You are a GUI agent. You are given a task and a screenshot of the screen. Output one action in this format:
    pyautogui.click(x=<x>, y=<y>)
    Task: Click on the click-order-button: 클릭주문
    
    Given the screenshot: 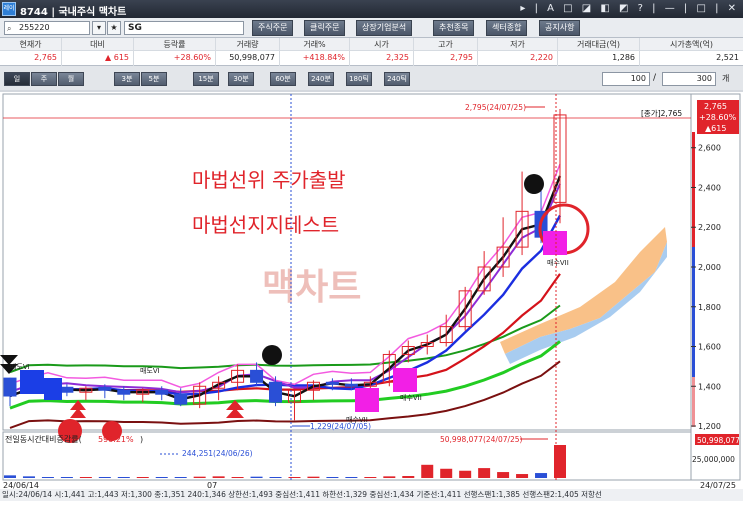 What is the action you would take?
    pyautogui.click(x=325, y=28)
    